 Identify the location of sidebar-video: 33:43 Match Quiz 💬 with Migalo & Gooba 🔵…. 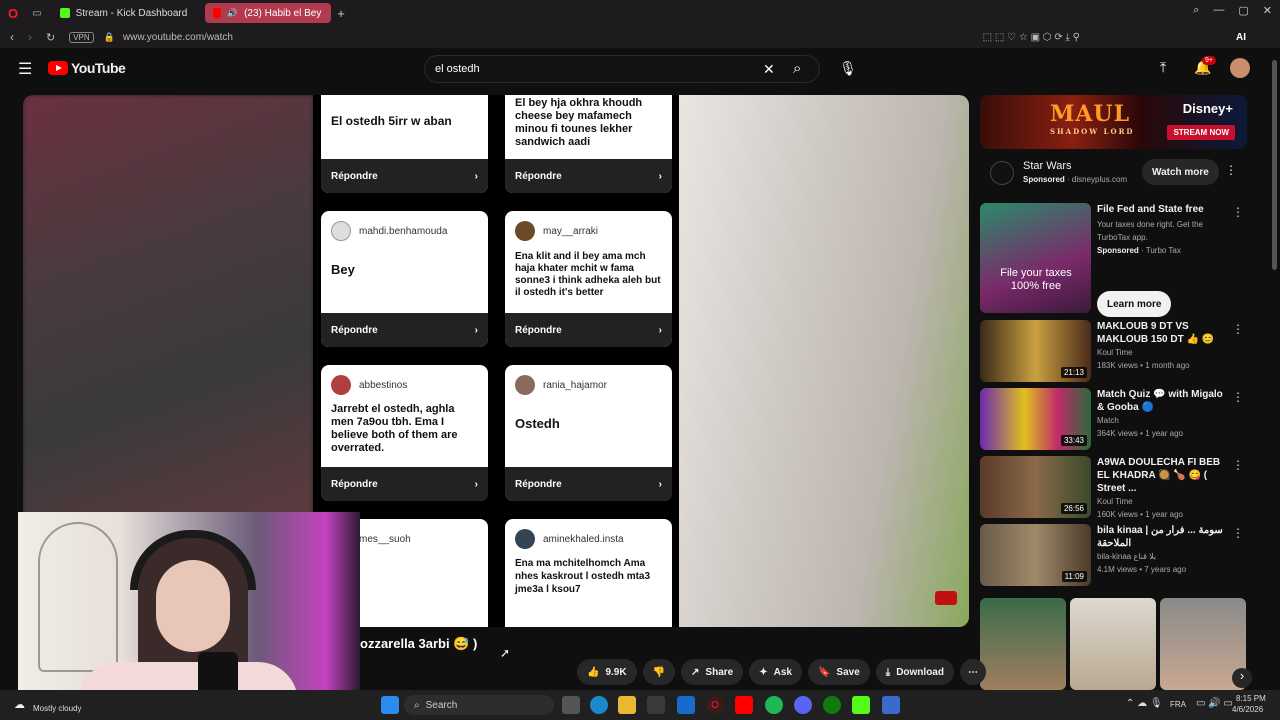
(1115, 419).